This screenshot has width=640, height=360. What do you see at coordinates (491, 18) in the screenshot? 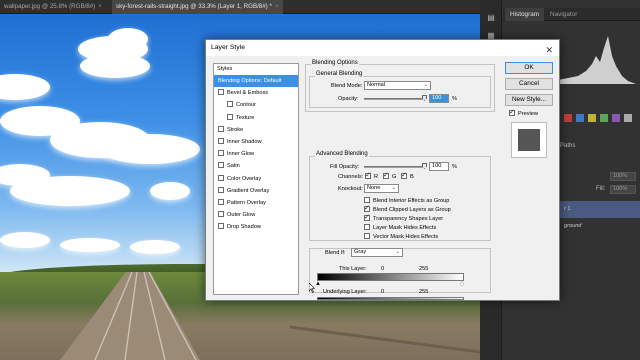
I see `history-icon: ▤` at bounding box center [491, 18].